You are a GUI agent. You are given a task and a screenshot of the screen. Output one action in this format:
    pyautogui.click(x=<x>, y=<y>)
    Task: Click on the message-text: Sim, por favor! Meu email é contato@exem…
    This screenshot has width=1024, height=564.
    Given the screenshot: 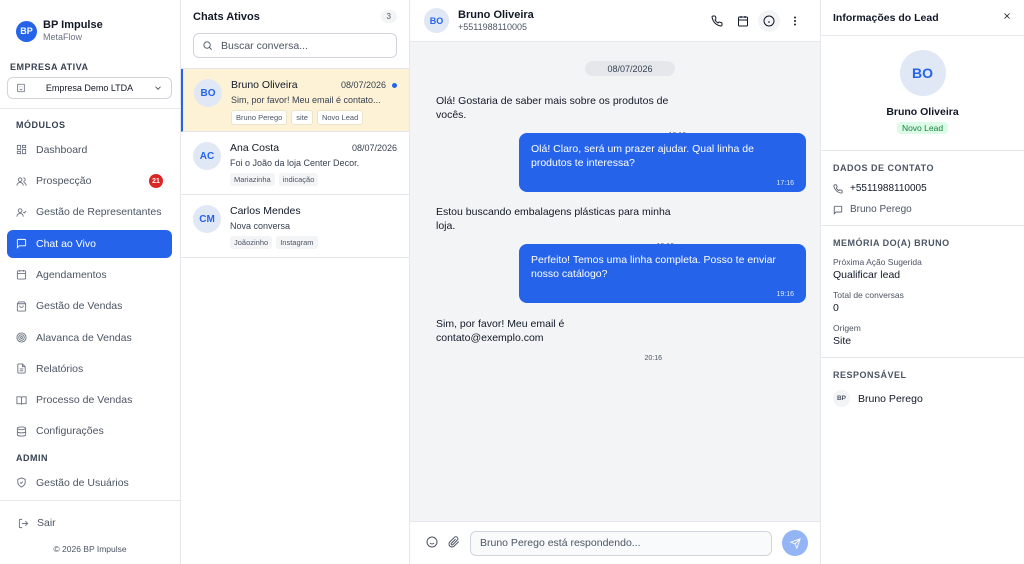 What is the action you would take?
    pyautogui.click(x=500, y=331)
    